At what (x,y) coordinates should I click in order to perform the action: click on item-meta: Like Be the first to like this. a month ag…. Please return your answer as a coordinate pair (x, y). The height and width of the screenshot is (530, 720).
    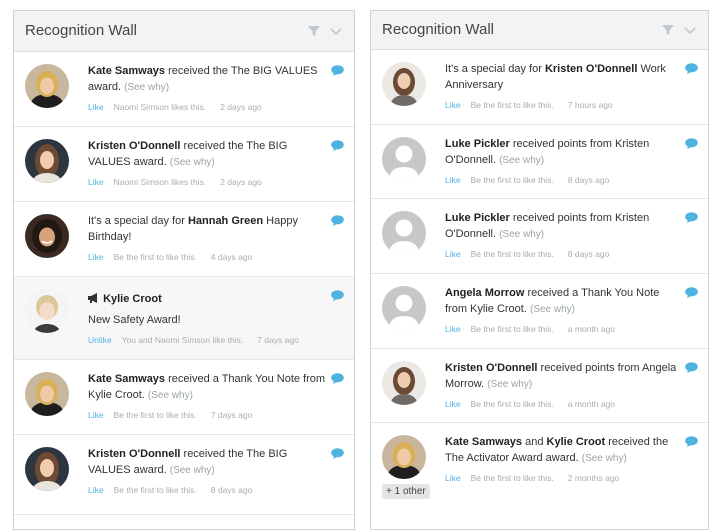
    Looking at the image, I should click on (530, 404).